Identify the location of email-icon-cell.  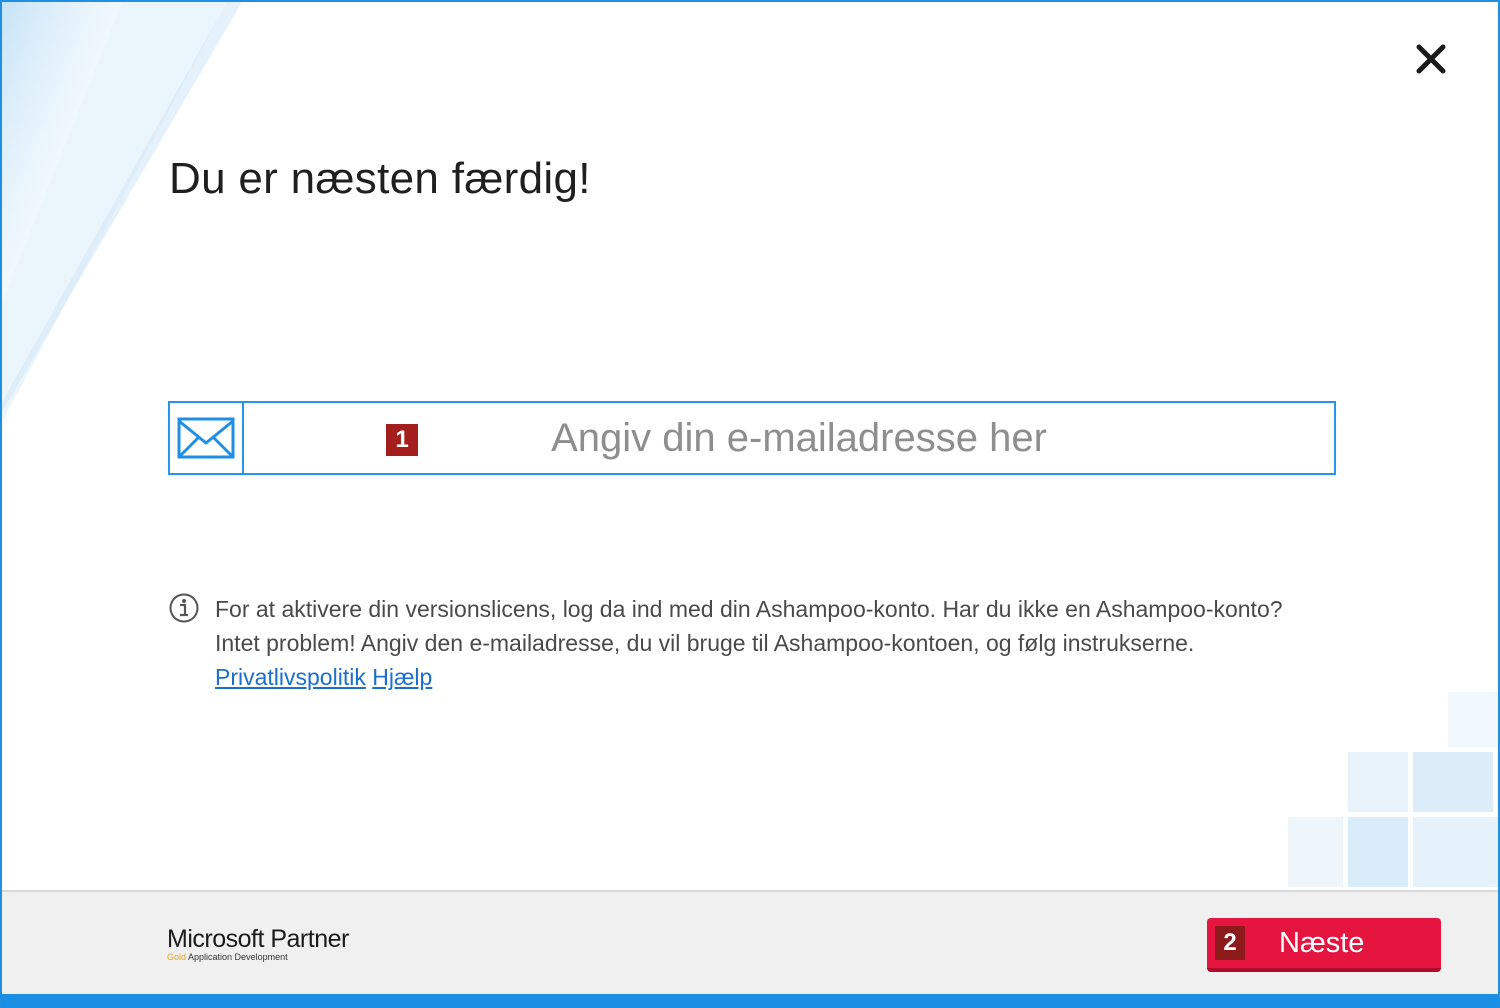
(207, 438).